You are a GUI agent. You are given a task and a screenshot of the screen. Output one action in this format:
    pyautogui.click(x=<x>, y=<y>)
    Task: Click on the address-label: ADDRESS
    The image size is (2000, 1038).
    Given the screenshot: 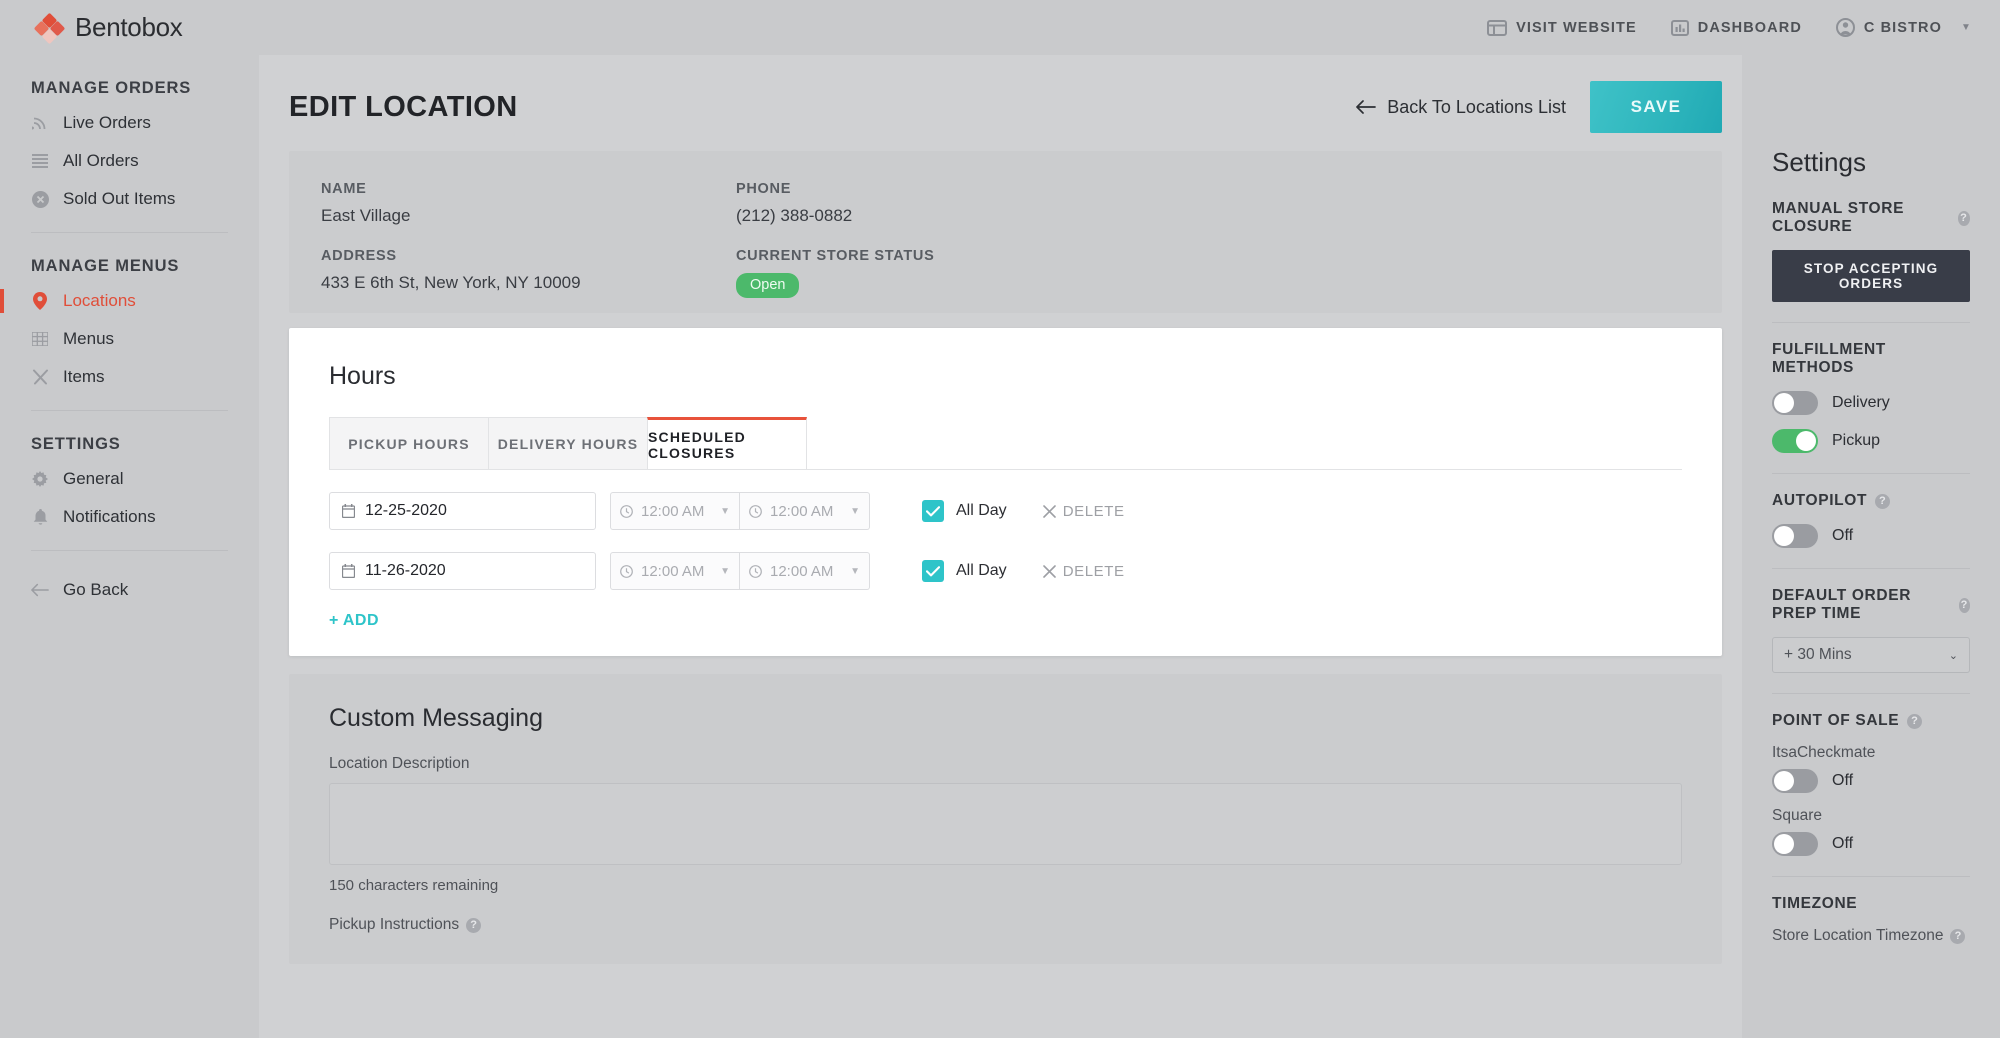 What is the action you would take?
    pyautogui.click(x=359, y=256)
    